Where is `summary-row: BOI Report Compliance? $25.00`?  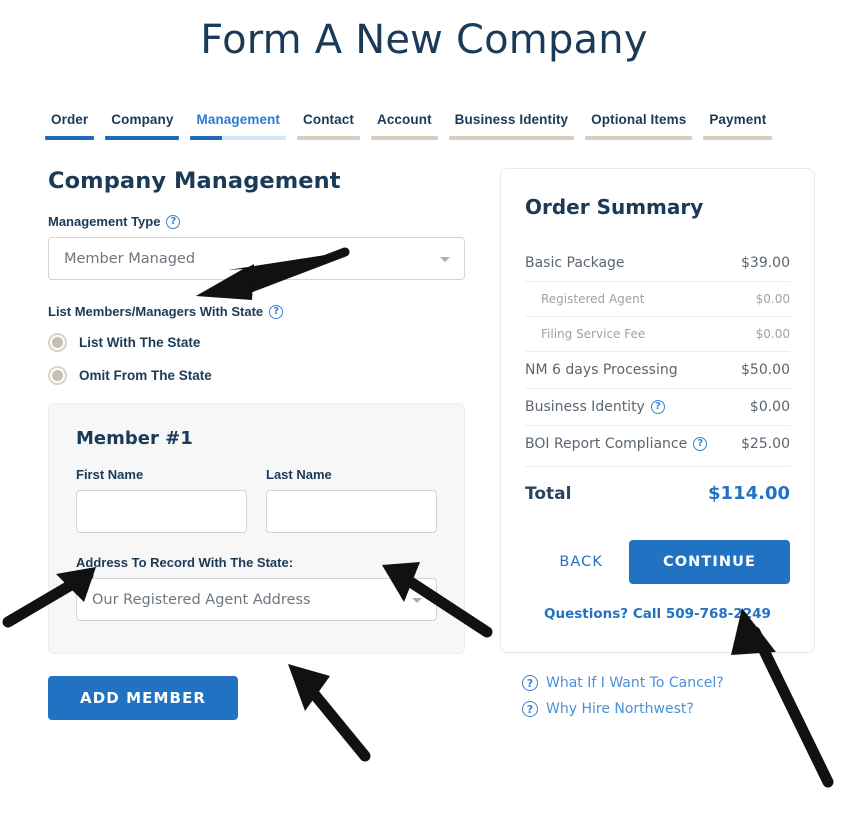 summary-row: BOI Report Compliance? $25.00 is located at coordinates (657, 443).